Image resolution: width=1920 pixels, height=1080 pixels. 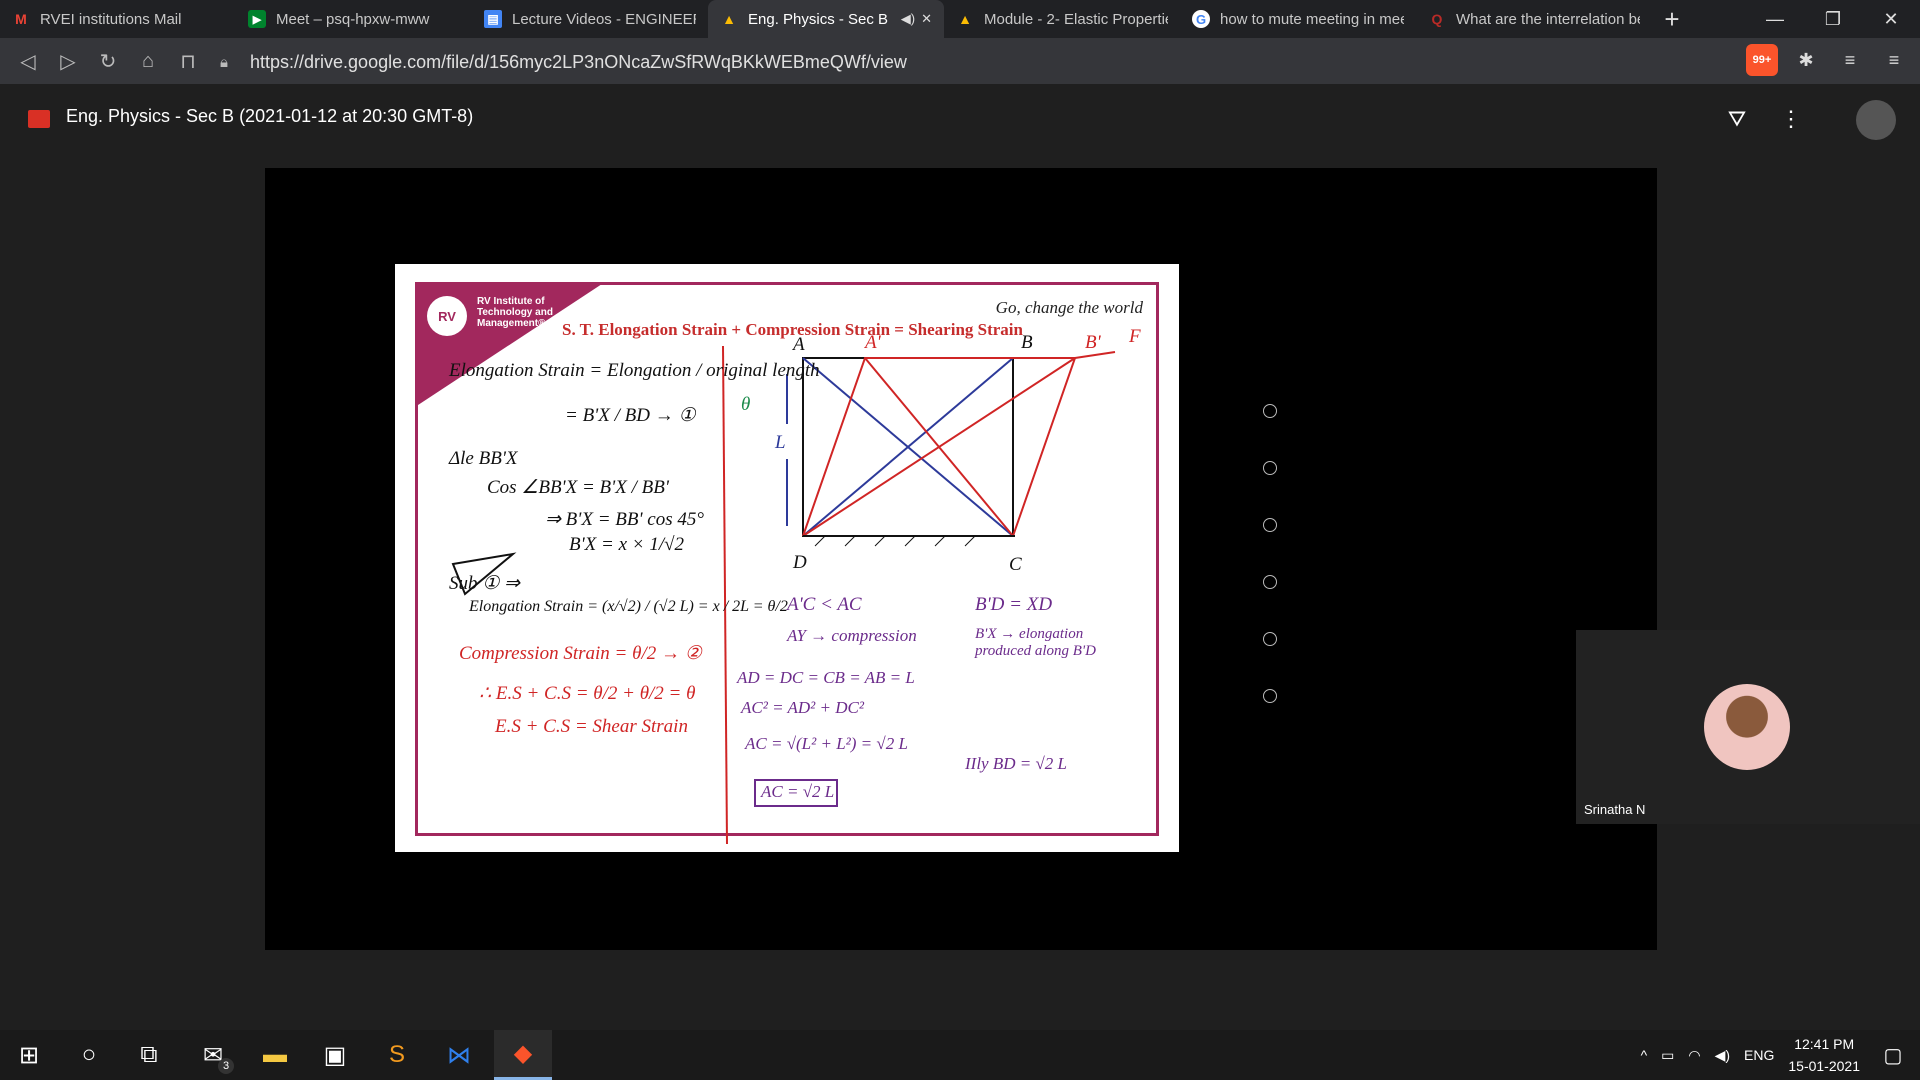 I want to click on note-ac-boxed: AC = √2 L, so click(x=798, y=791).